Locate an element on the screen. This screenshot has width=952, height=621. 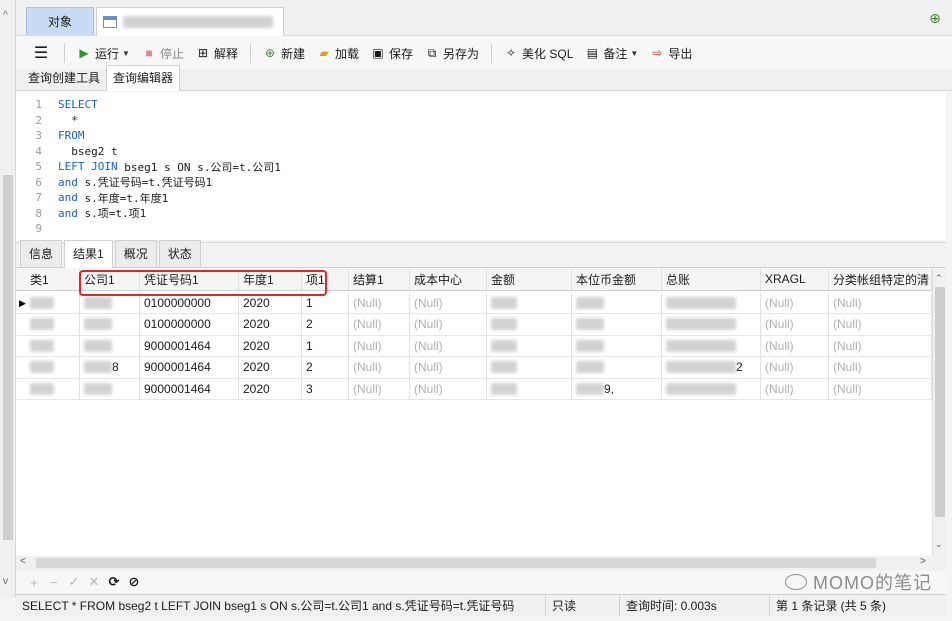
code-line: 7 and s.年度=t.年度1 is located at coordinates (92, 198).